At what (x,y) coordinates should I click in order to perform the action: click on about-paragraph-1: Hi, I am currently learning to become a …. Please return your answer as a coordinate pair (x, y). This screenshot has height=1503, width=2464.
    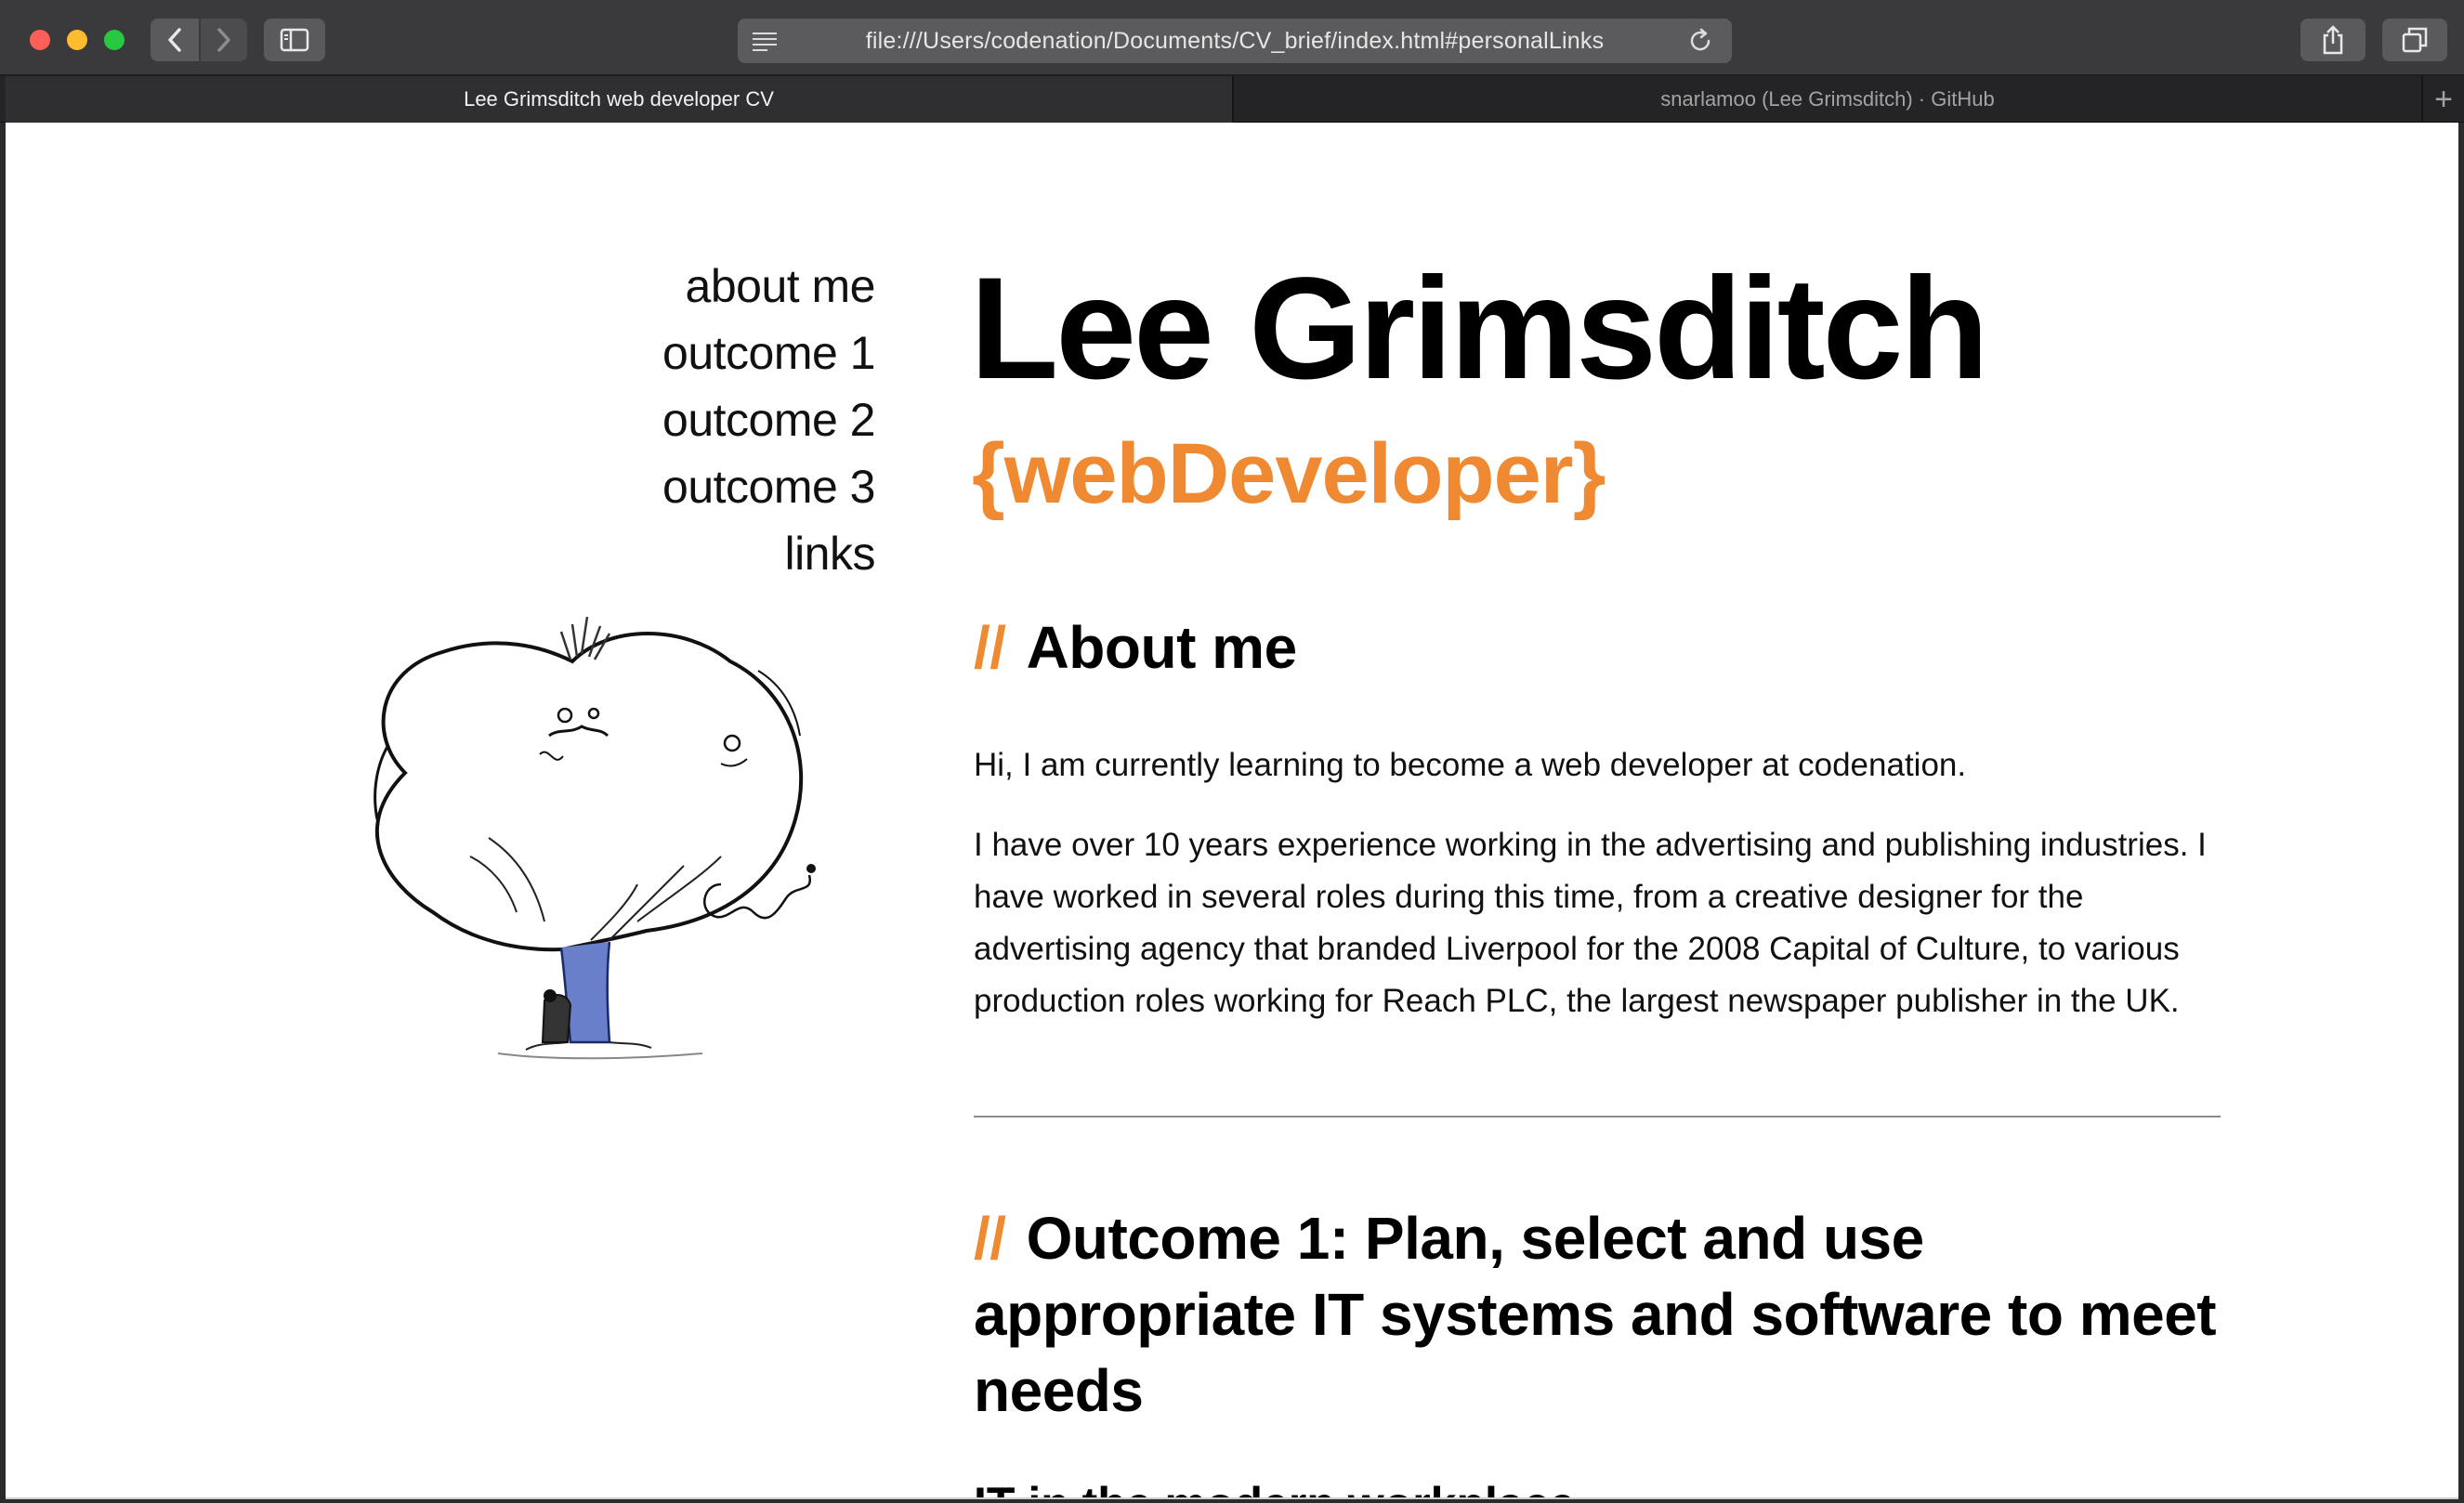
    Looking at the image, I should click on (1470, 765).